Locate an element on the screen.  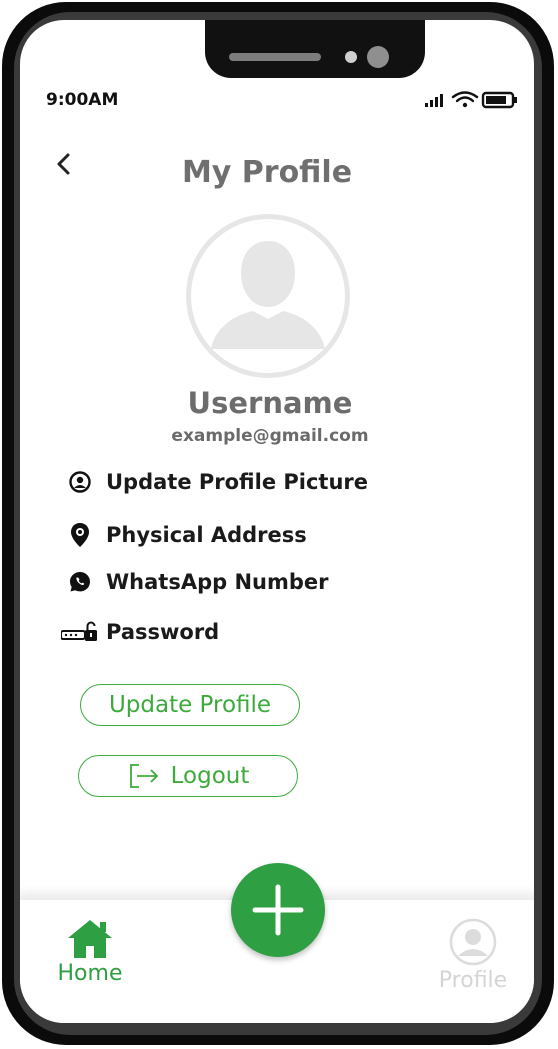
status-time: 9:00AM is located at coordinates (82, 100).